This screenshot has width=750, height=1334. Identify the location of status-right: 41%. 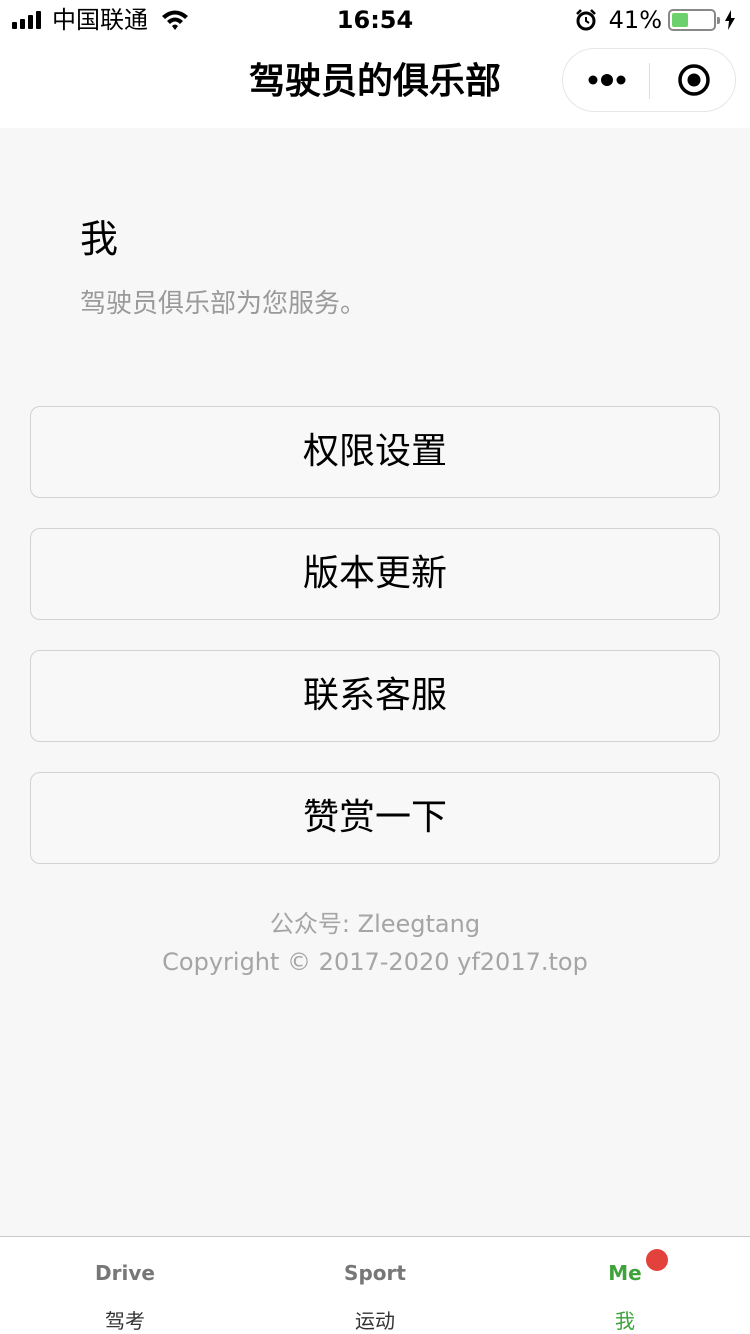
(655, 20).